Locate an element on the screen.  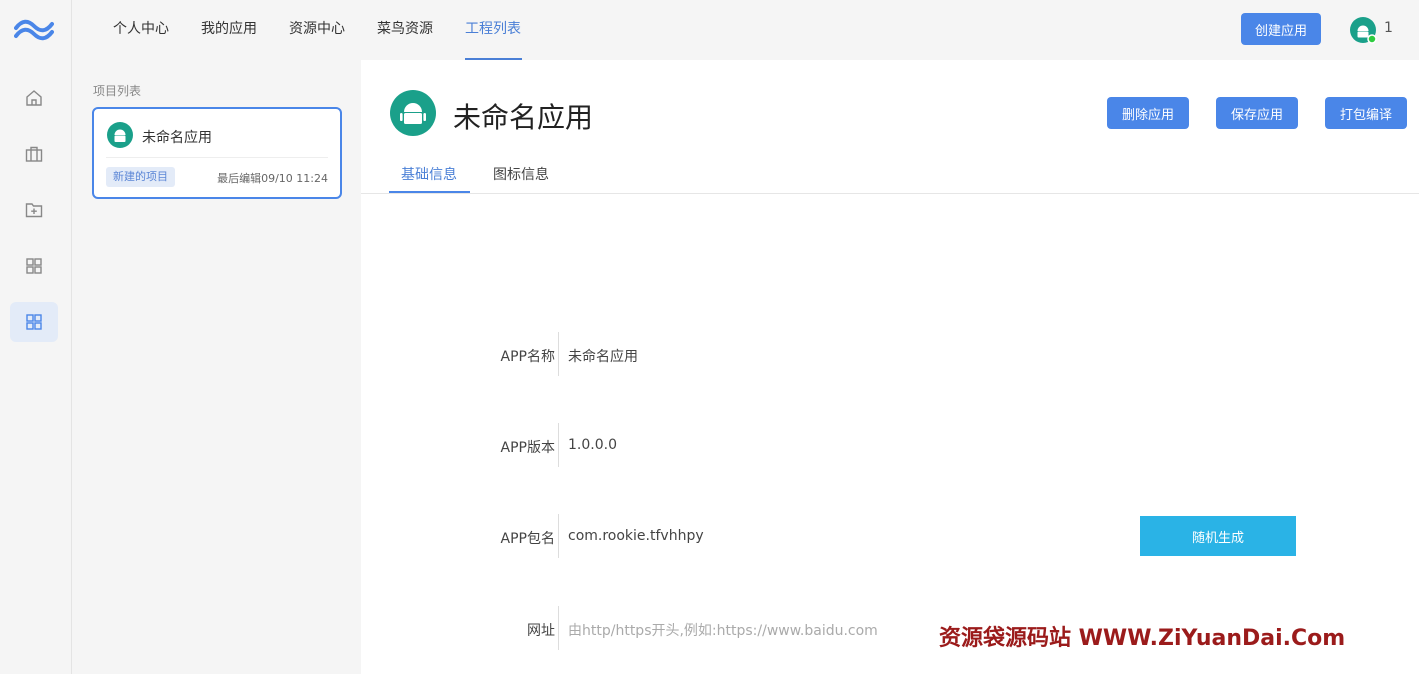
app-version-label: APP版本 is located at coordinates (527, 448).